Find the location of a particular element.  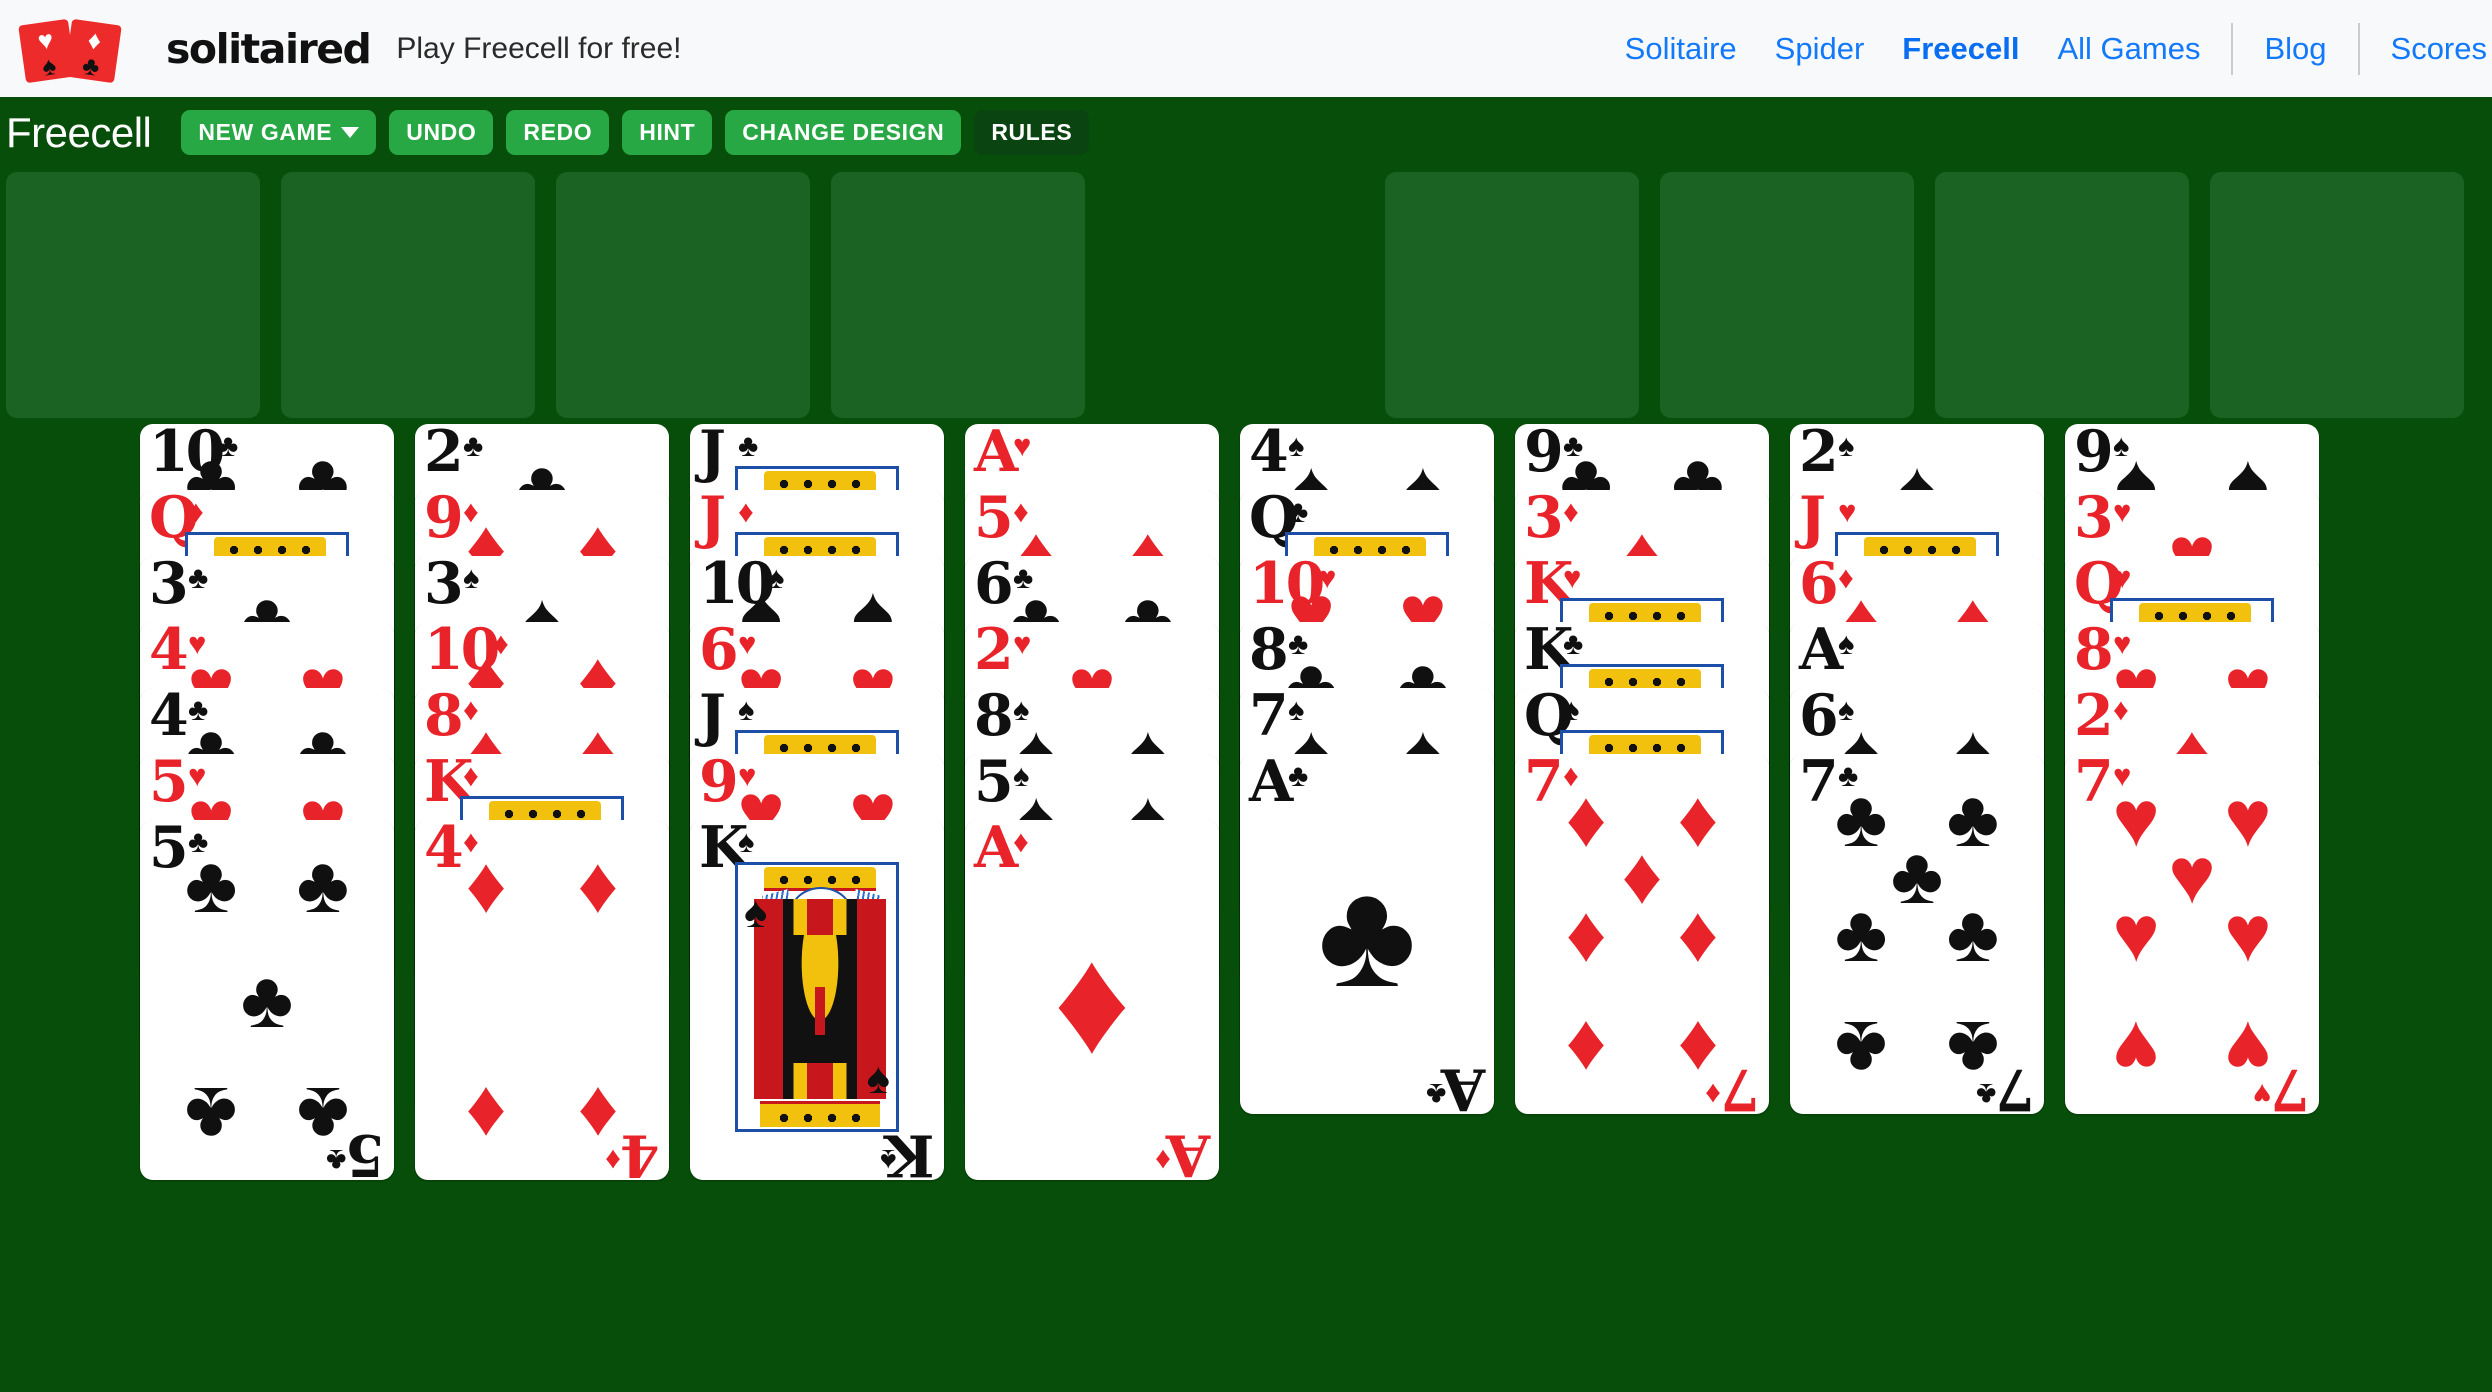

card-rank-label: J is located at coordinates (712, 454).